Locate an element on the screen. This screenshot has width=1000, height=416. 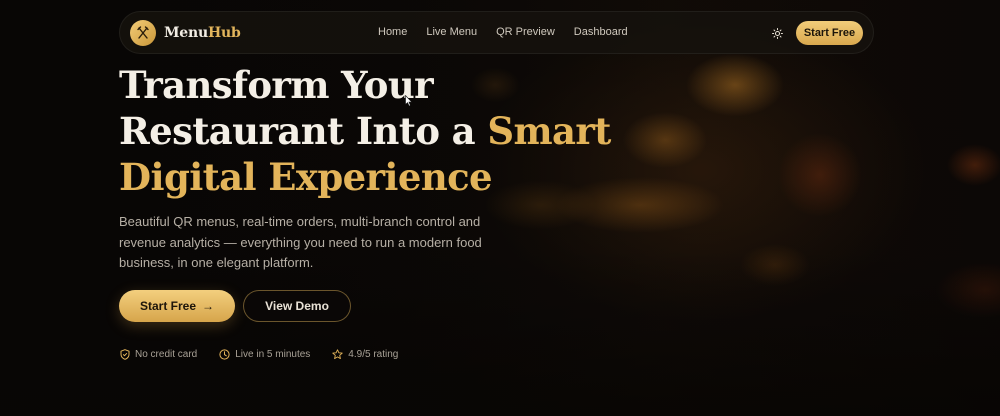
nav-link-qr-preview: QR Preview is located at coordinates (525, 32).